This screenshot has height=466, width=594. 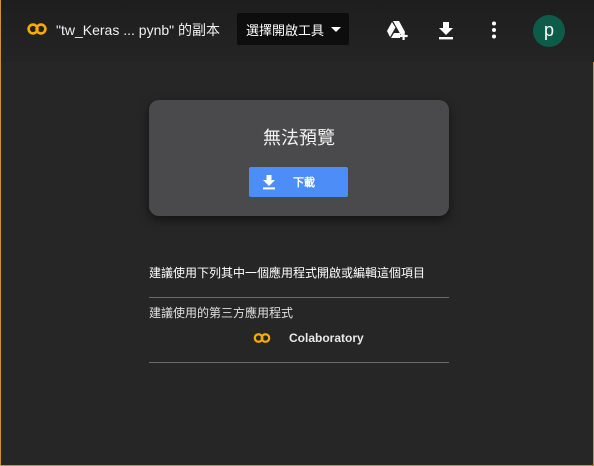 I want to click on file-title: "tw_Keras ... pynb" 的副本, so click(x=138, y=30).